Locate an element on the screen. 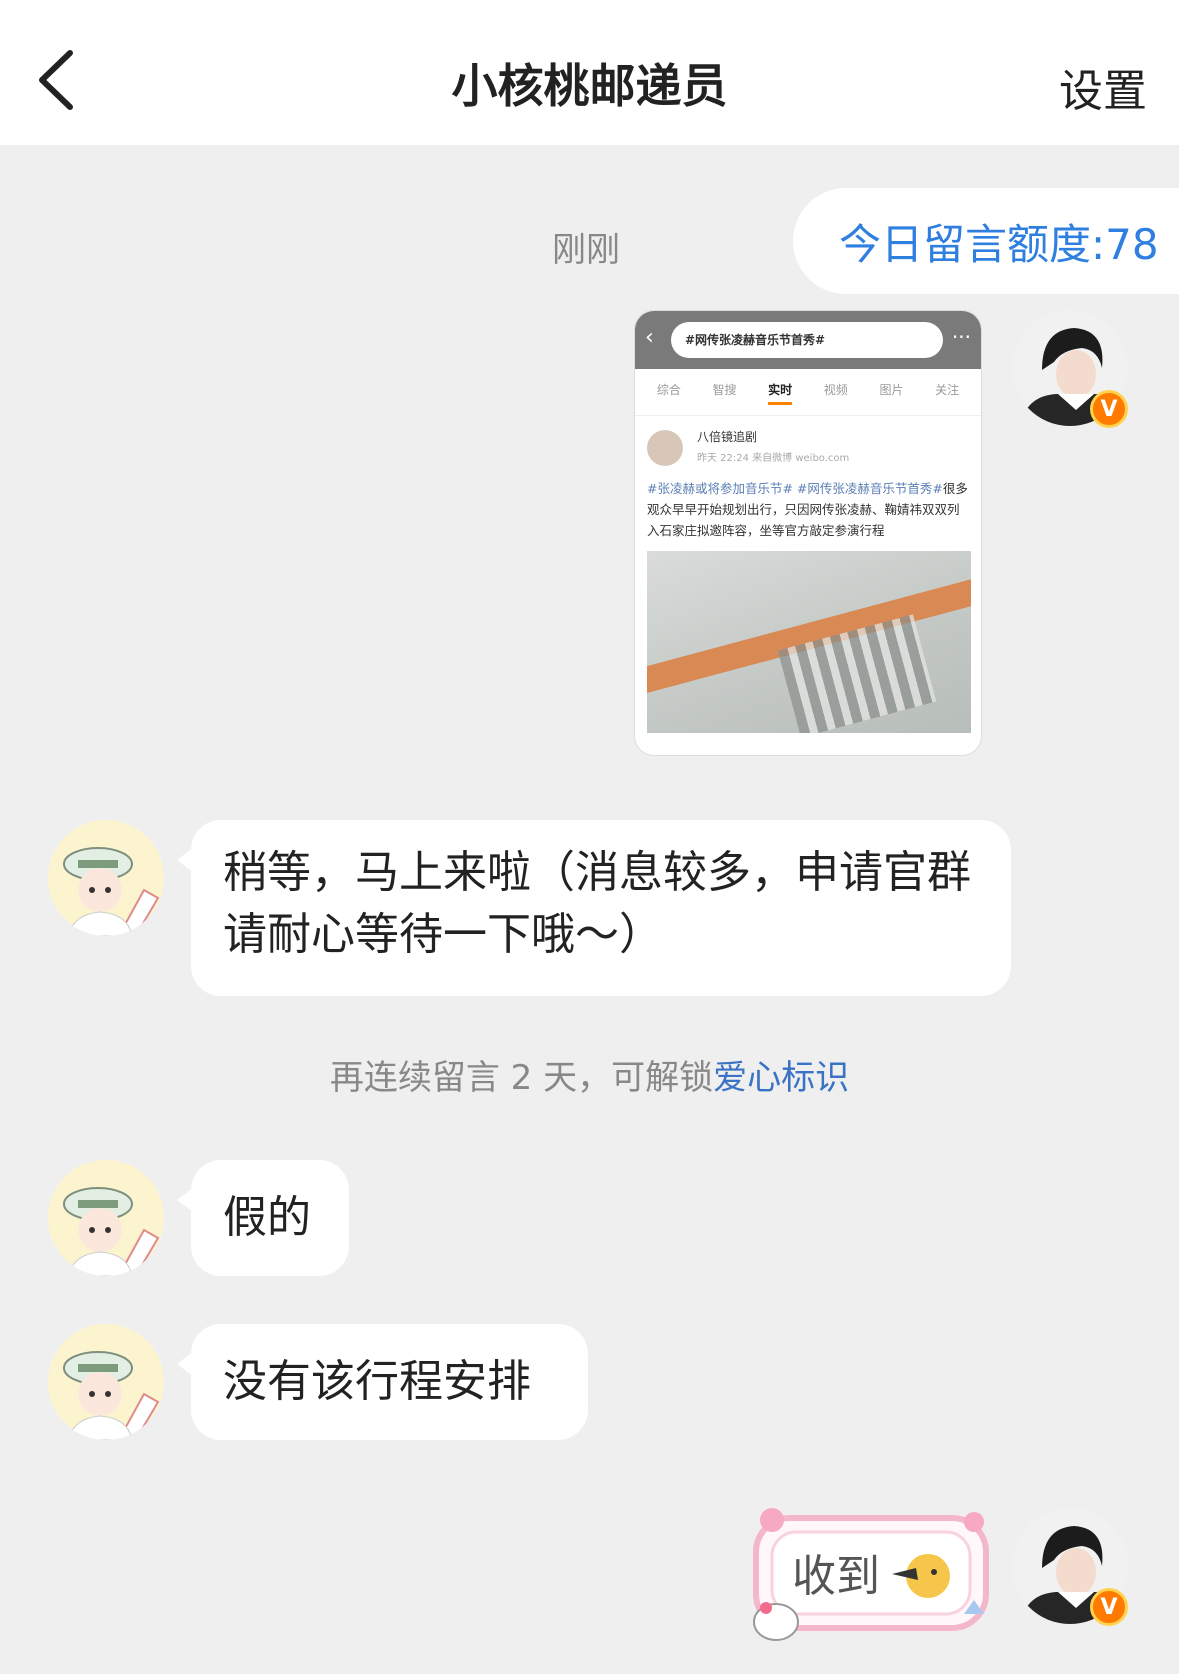 Image resolution: width=1179 pixels, height=1674 pixels. bot-message-bubble: 稍等，马上来啦（消息较多，申请官群请耐心等待一下哦～） is located at coordinates (594, 908).